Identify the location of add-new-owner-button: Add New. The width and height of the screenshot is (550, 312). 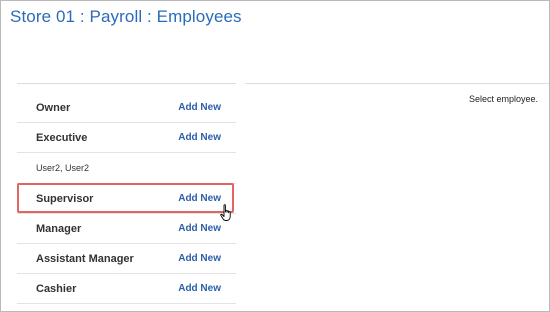
(199, 107).